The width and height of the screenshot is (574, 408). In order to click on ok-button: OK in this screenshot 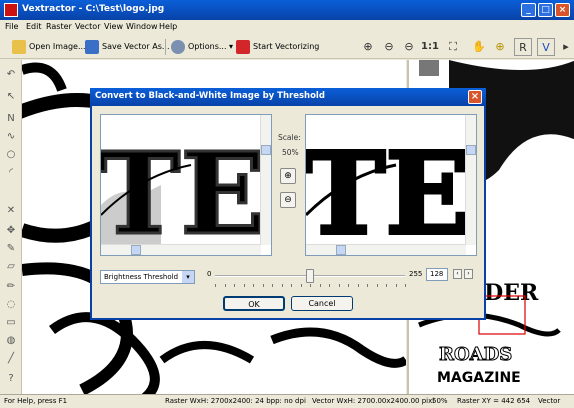, I will do `click(254, 303)`.